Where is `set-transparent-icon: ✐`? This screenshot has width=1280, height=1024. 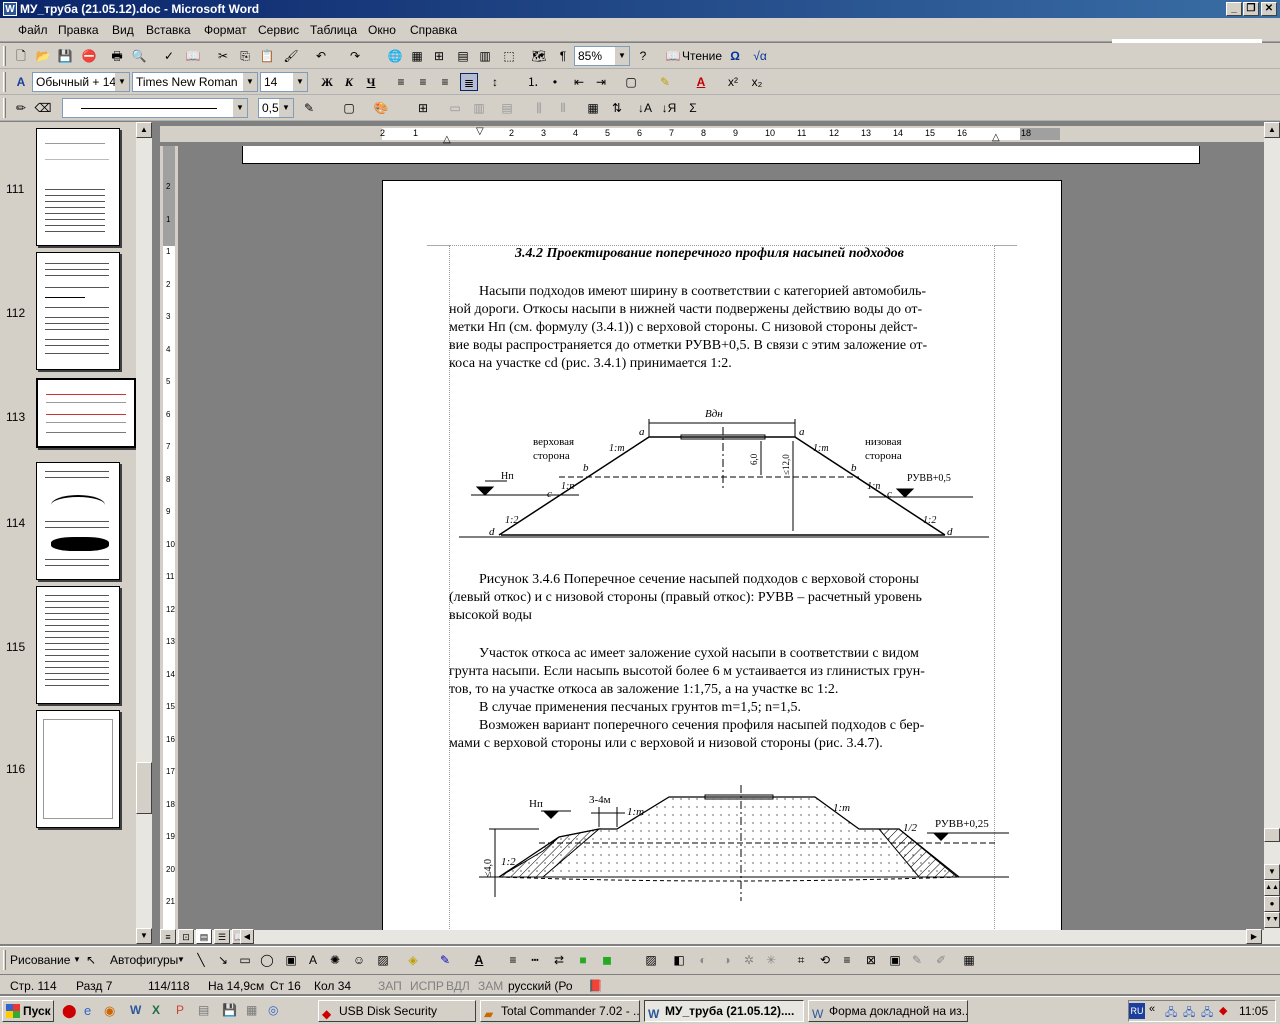
set-transparent-icon: ✐ is located at coordinates (941, 960).